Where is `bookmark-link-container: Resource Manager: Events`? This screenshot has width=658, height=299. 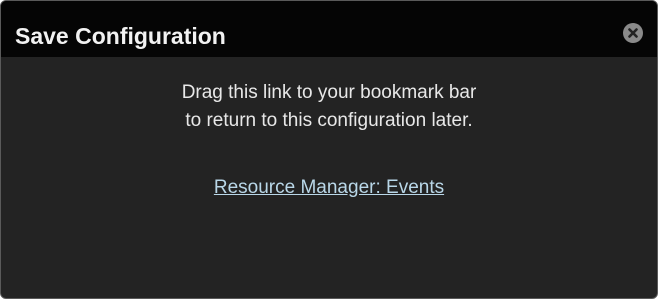
bookmark-link-container: Resource Manager: Events is located at coordinates (329, 188).